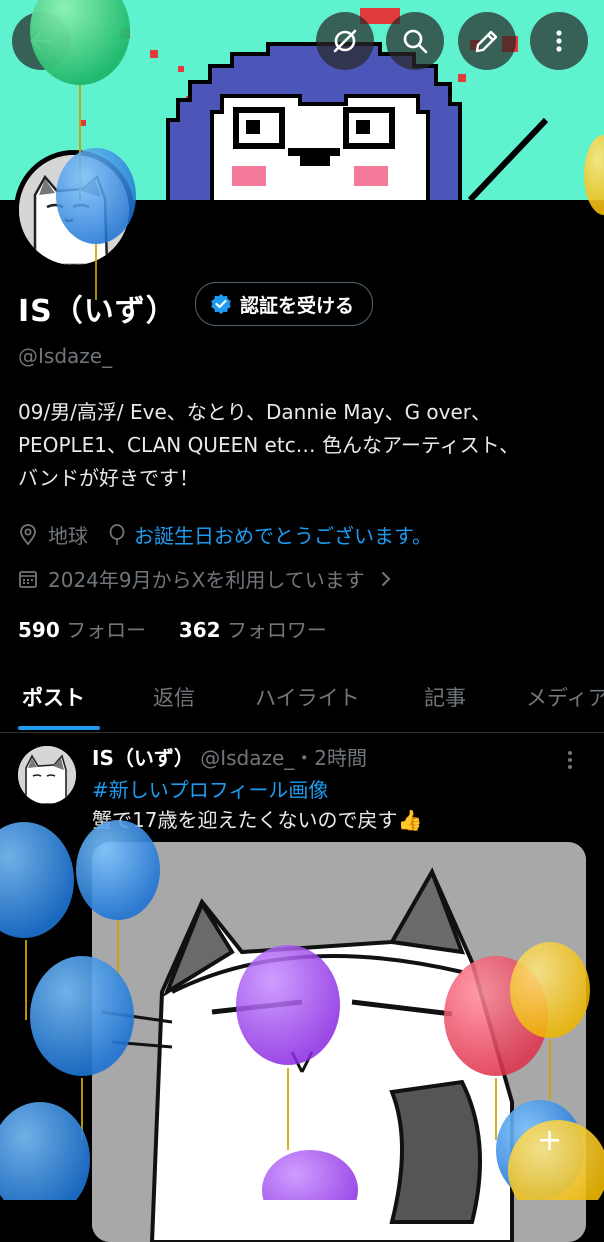  I want to click on post-author-handle: @Isdaze_, so click(247, 758).